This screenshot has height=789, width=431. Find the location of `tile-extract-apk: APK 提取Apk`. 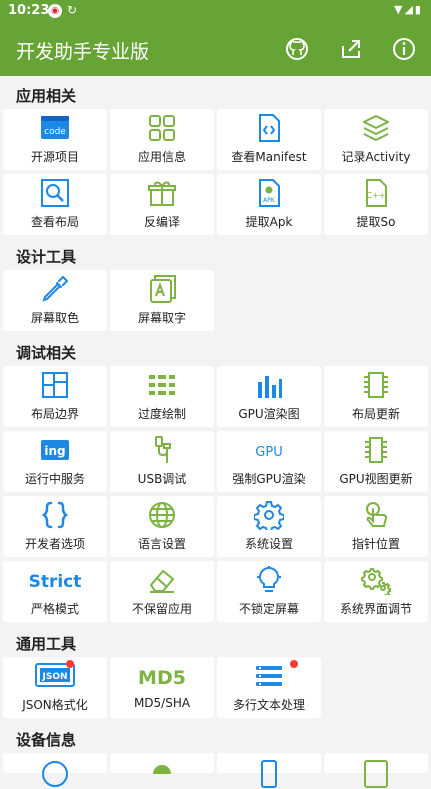

tile-extract-apk: APK 提取Apk is located at coordinates (269, 204).